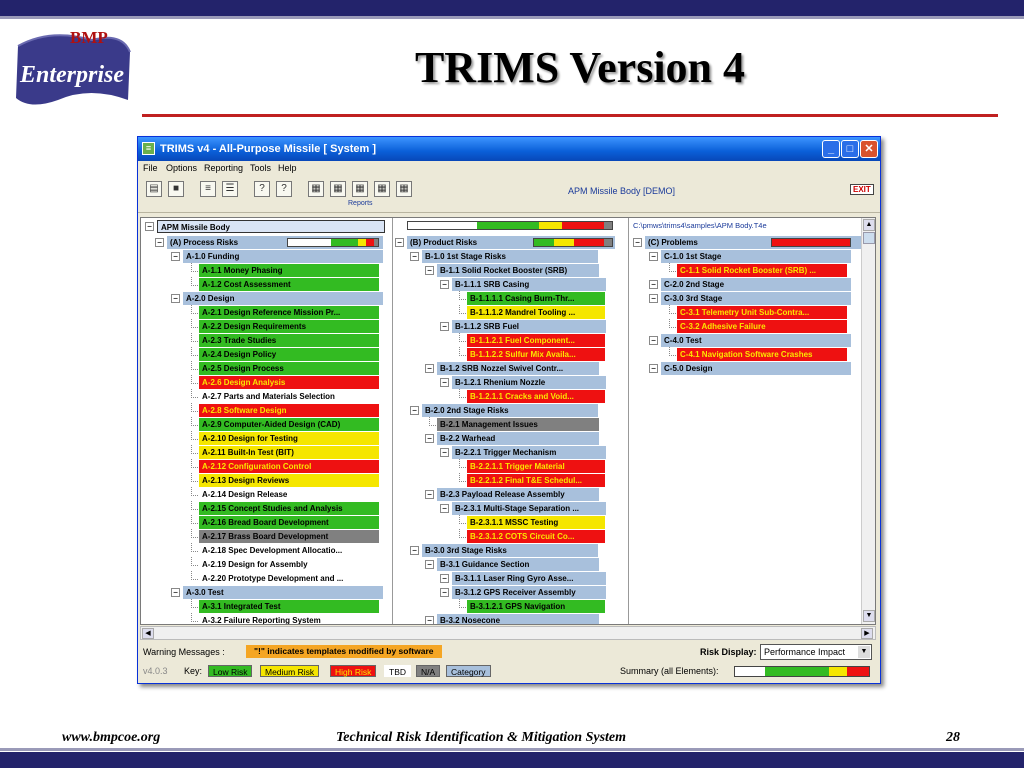 The height and width of the screenshot is (768, 1024). I want to click on scroll-right-icon: ▶, so click(867, 633).